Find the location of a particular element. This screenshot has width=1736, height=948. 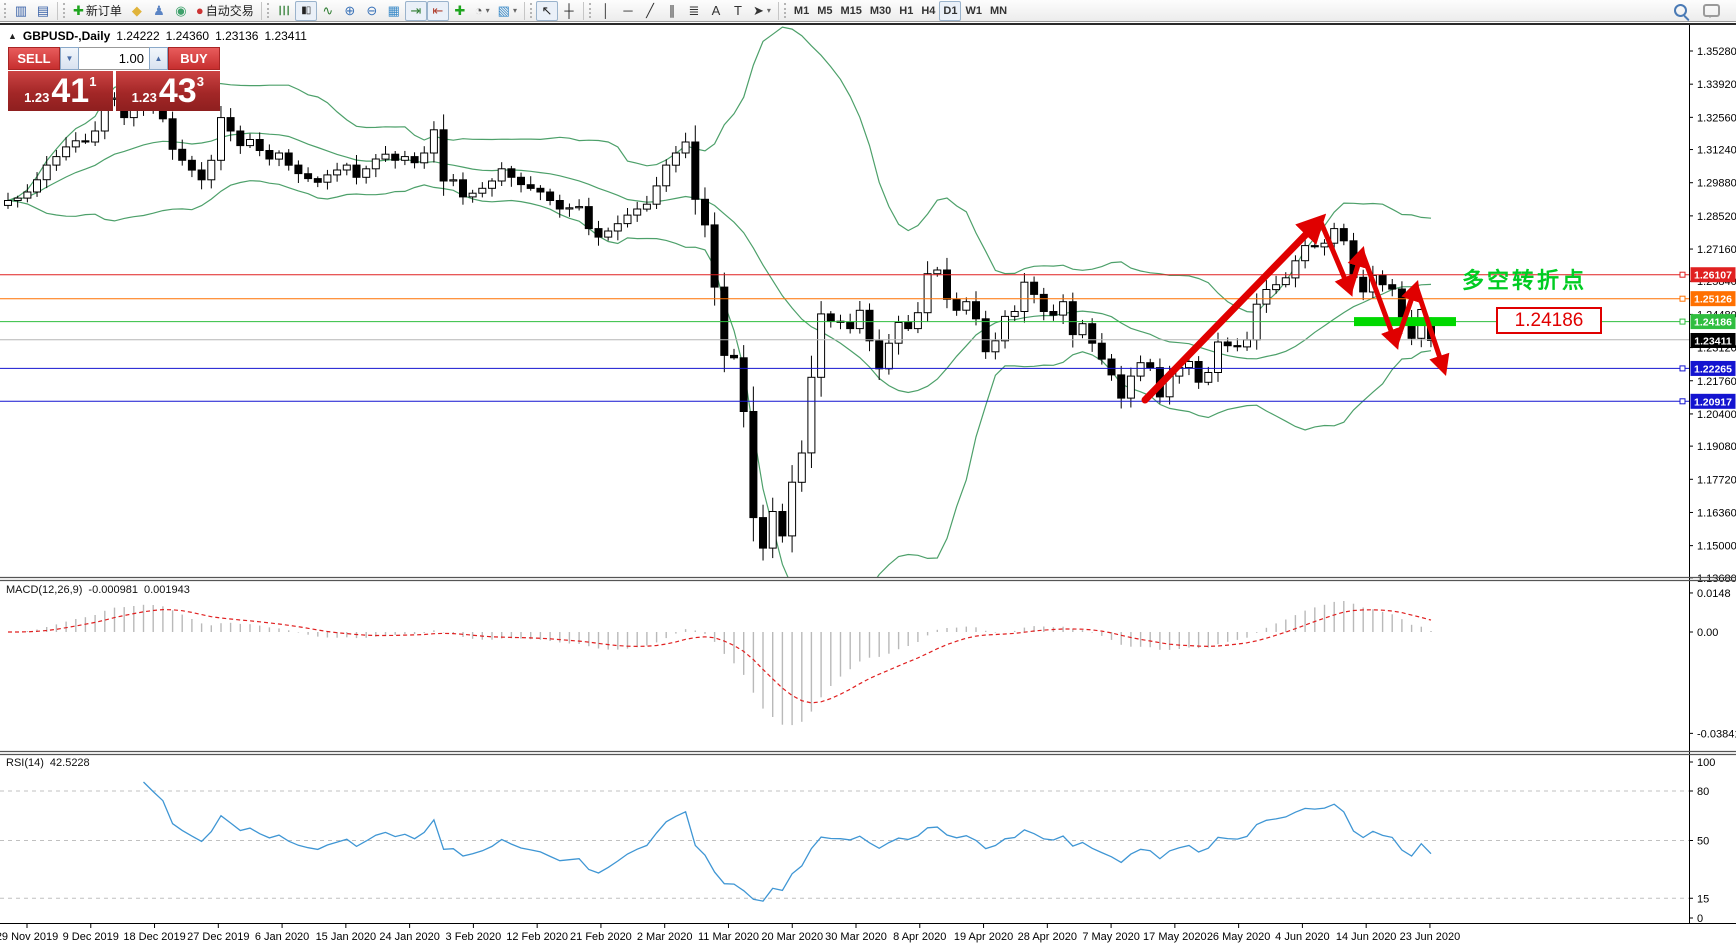

tf-h1-button: H1 is located at coordinates (906, 11).